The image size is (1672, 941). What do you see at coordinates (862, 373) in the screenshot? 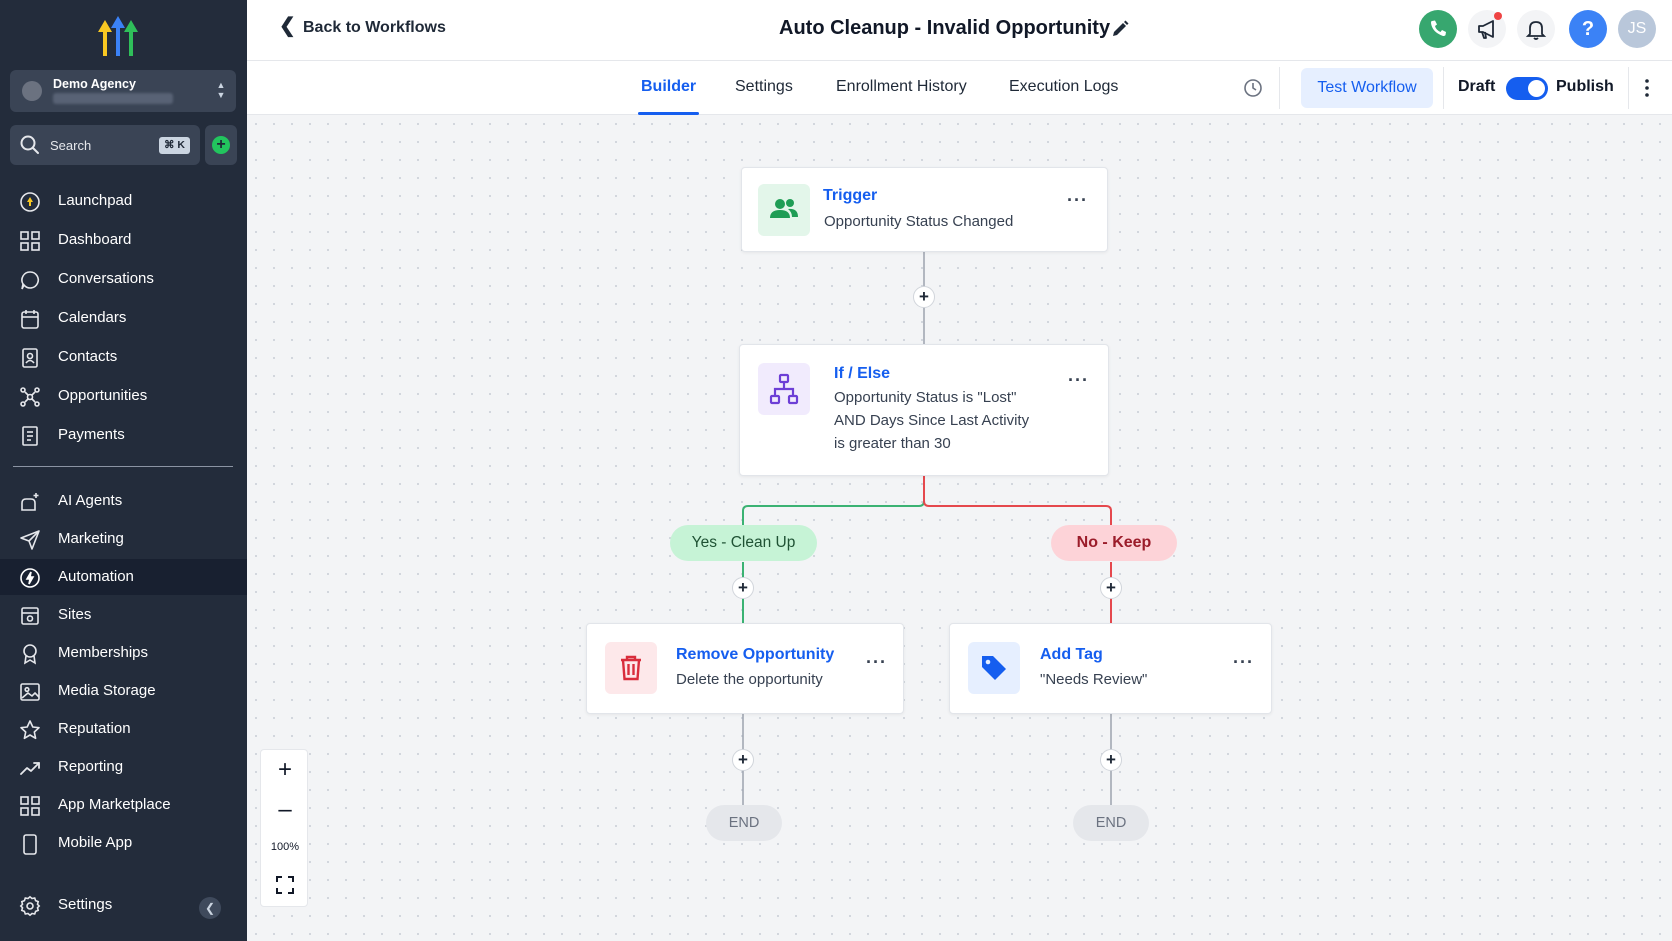
I see `if-else-title: If / Else` at bounding box center [862, 373].